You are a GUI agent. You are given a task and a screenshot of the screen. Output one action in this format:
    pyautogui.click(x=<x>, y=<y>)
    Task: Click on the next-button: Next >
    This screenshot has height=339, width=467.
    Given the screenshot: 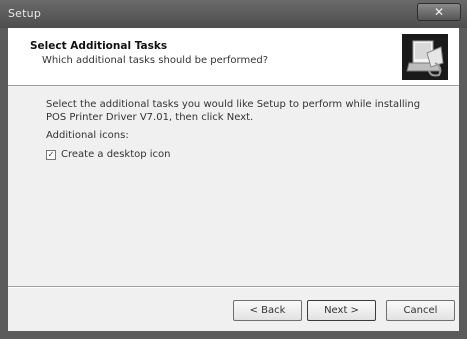 What is the action you would take?
    pyautogui.click(x=341, y=310)
    